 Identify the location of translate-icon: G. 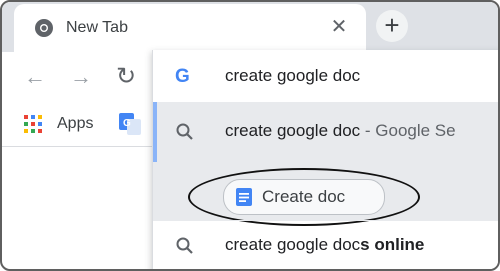
(130, 124).